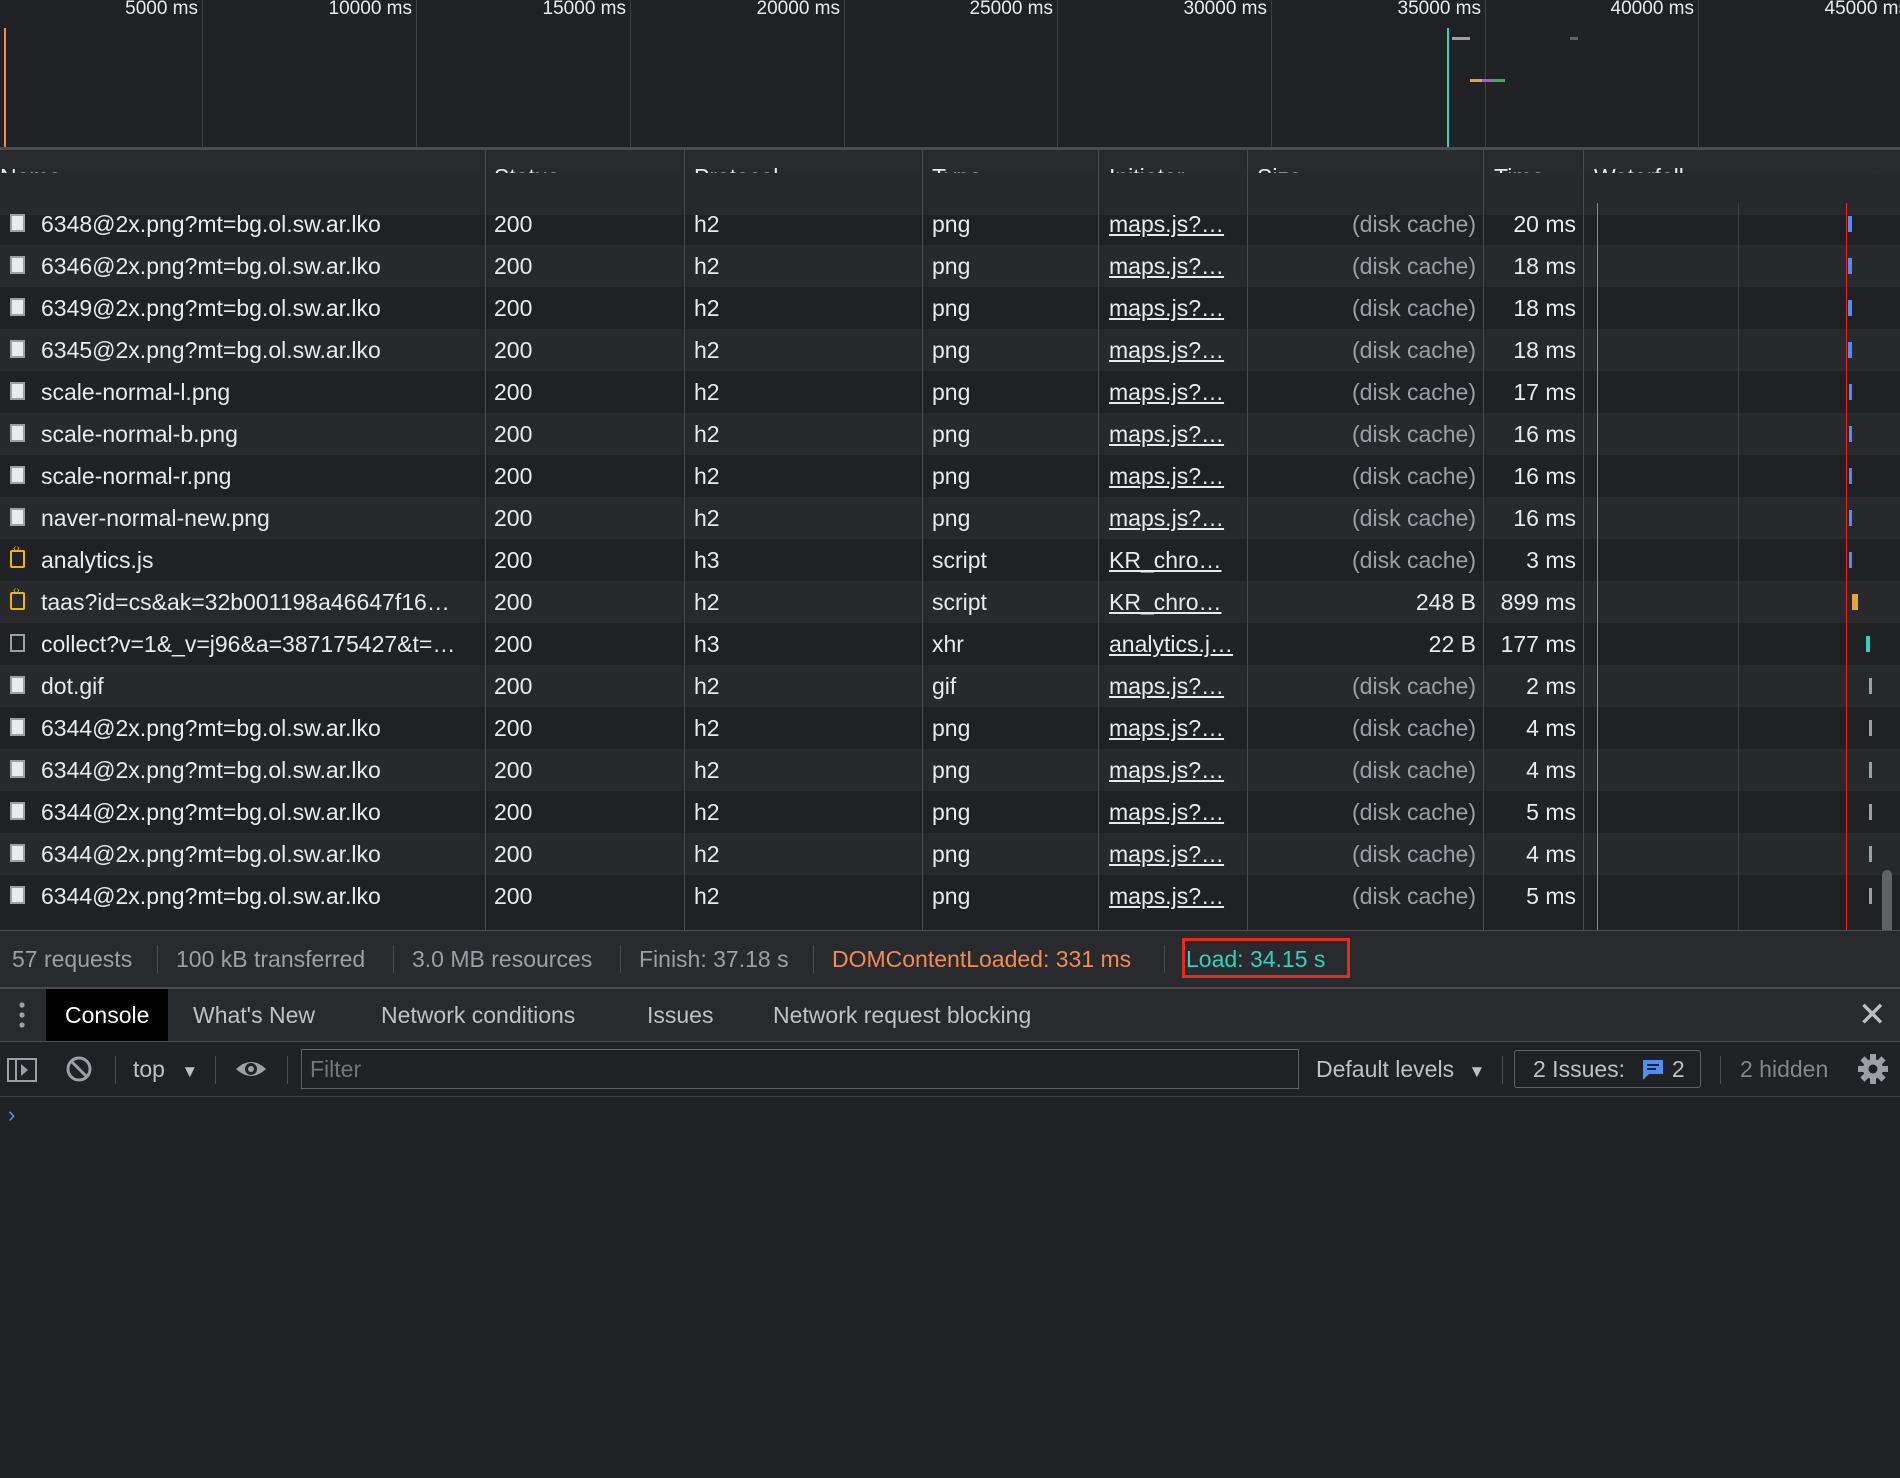 The image size is (1900, 1478). I want to click on request-type: script, so click(959, 602).